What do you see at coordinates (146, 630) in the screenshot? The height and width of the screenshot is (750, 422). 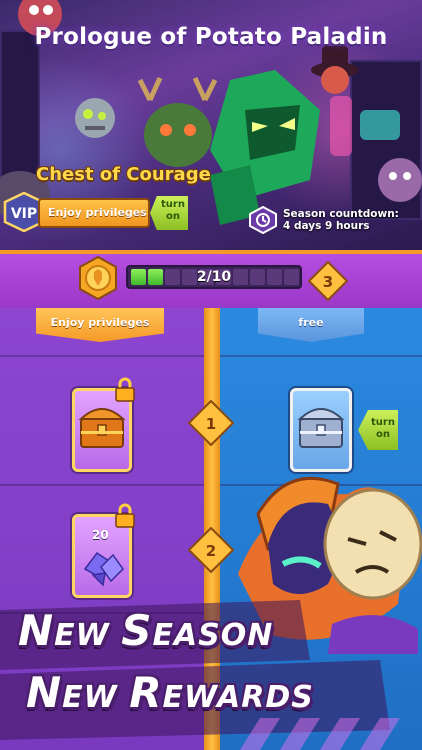 I see `banner-line-1: NEW SEASON` at bounding box center [146, 630].